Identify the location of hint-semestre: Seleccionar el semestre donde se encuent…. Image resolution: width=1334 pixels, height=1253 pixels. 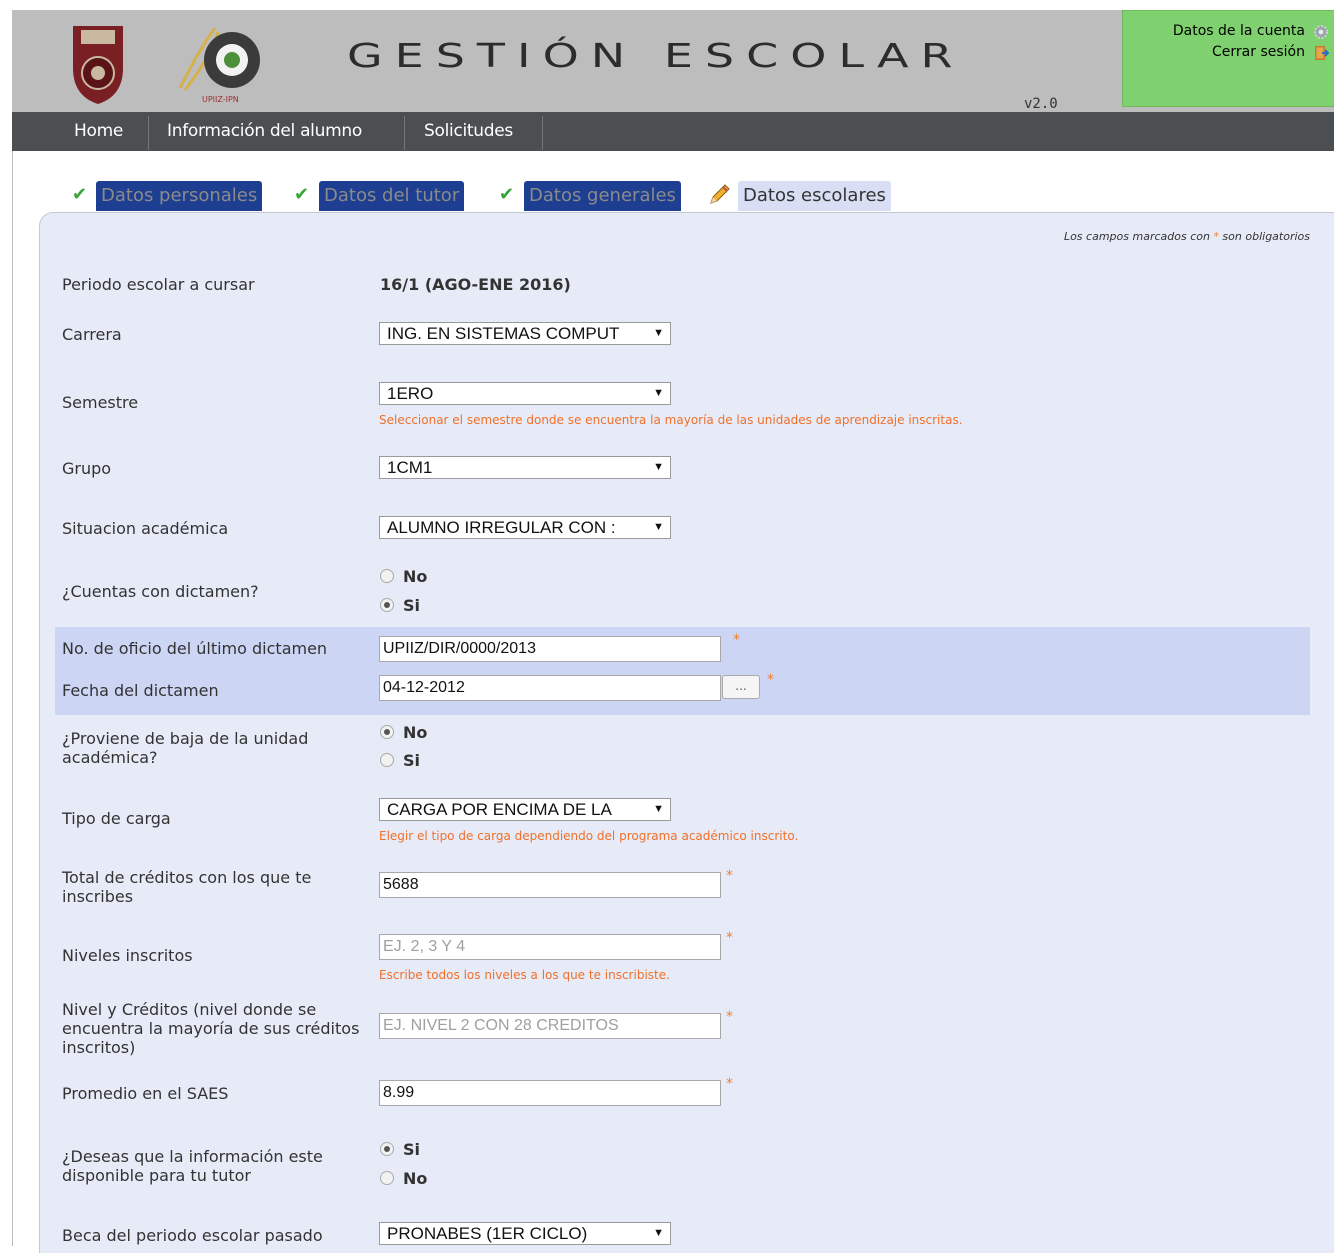
(671, 420).